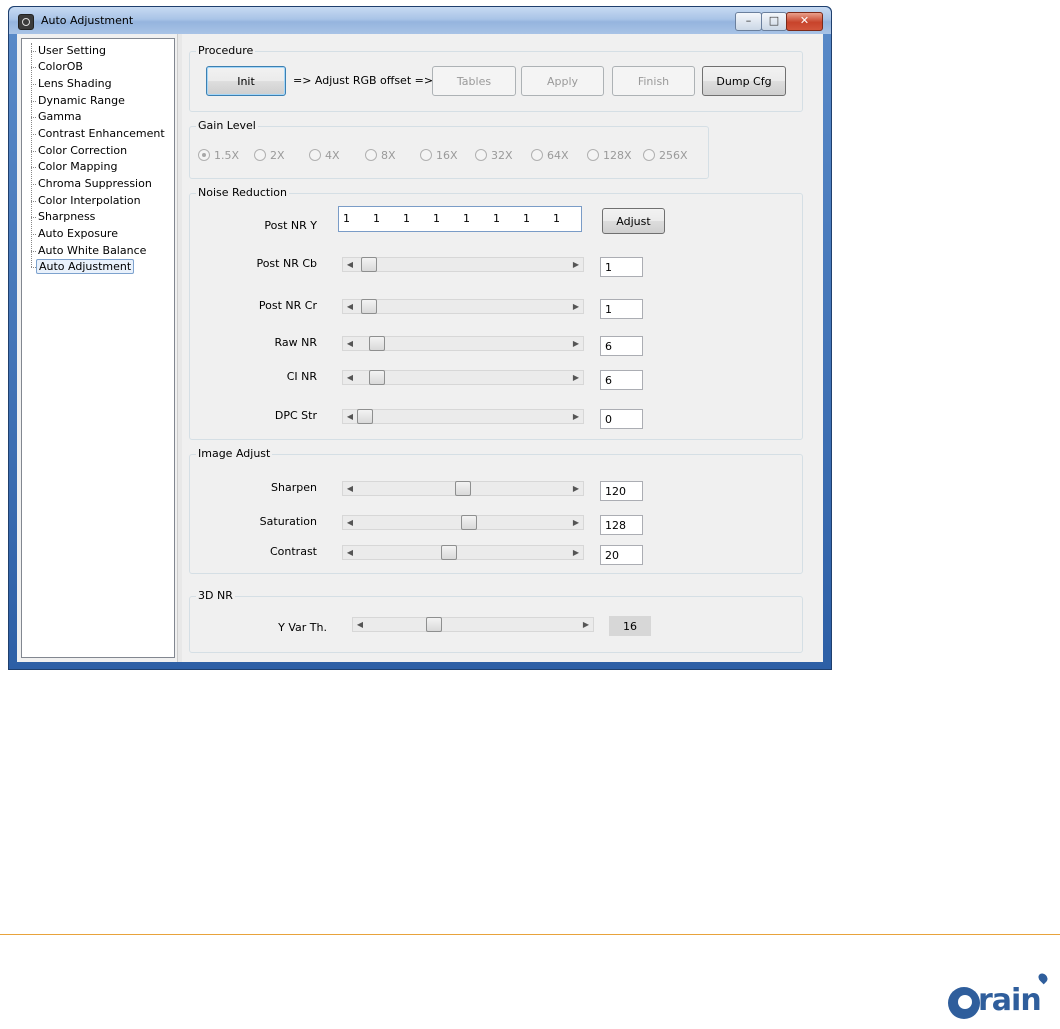 This screenshot has height=1029, width=1060. What do you see at coordinates (242, 192) in the screenshot?
I see `noise-reduction-title: Noise Reduction` at bounding box center [242, 192].